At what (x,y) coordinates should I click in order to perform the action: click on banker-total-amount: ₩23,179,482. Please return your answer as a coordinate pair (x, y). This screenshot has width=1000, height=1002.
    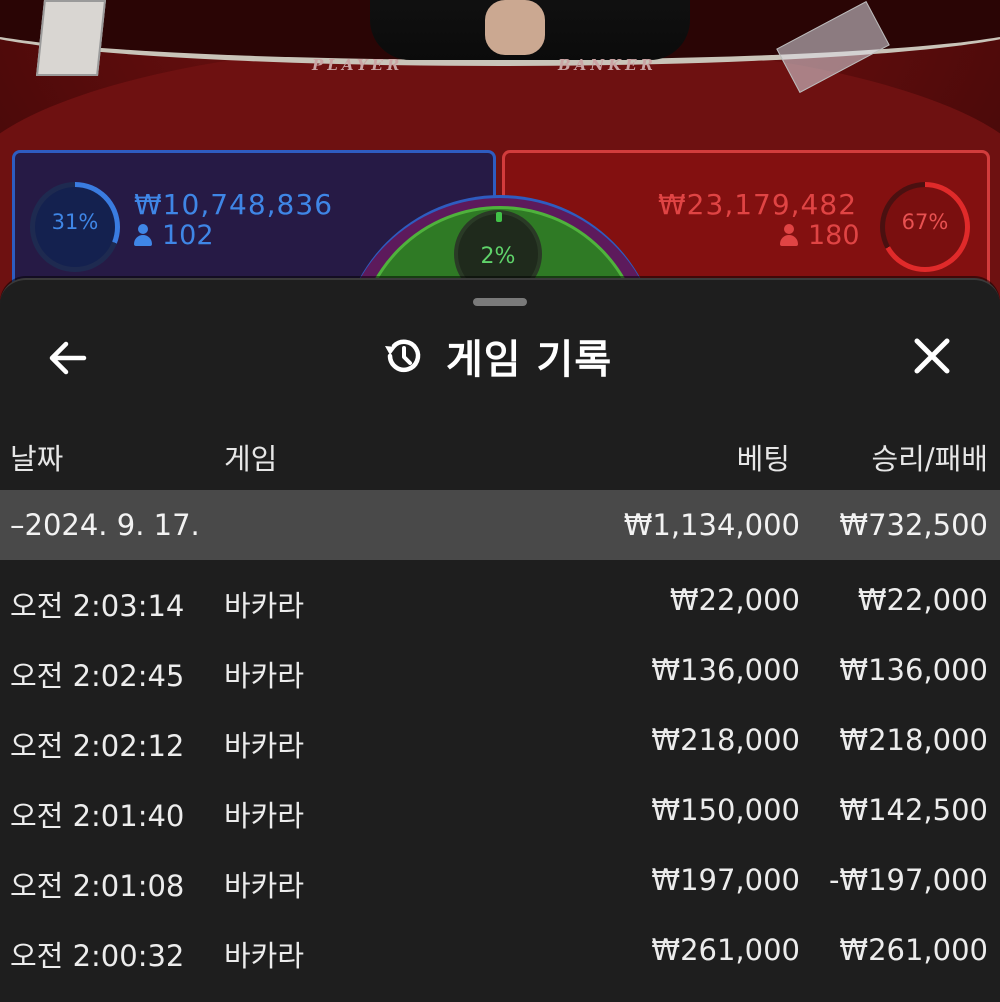
    Looking at the image, I should click on (758, 204).